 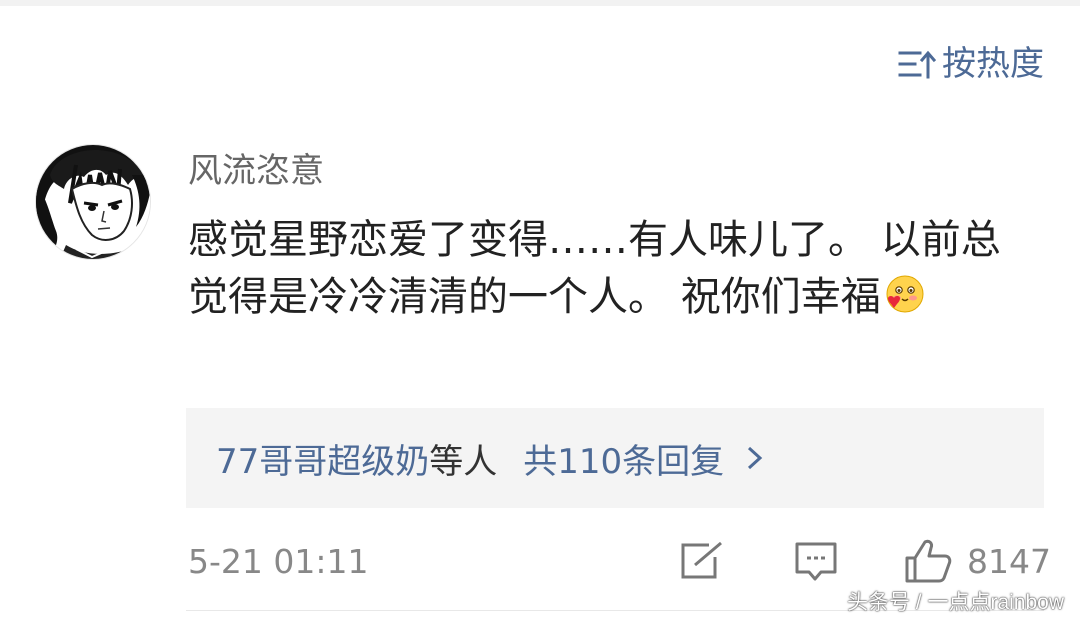 I want to click on chevron-right-icon, so click(x=755, y=458).